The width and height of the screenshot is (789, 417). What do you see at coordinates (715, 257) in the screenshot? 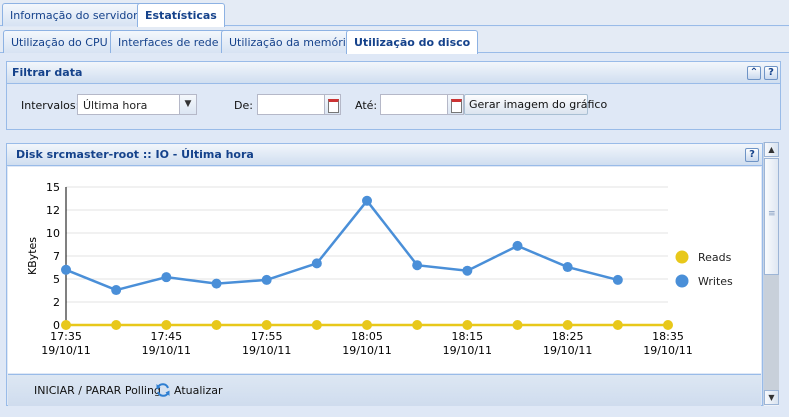
I see `legend-label-reads: Reads` at bounding box center [715, 257].